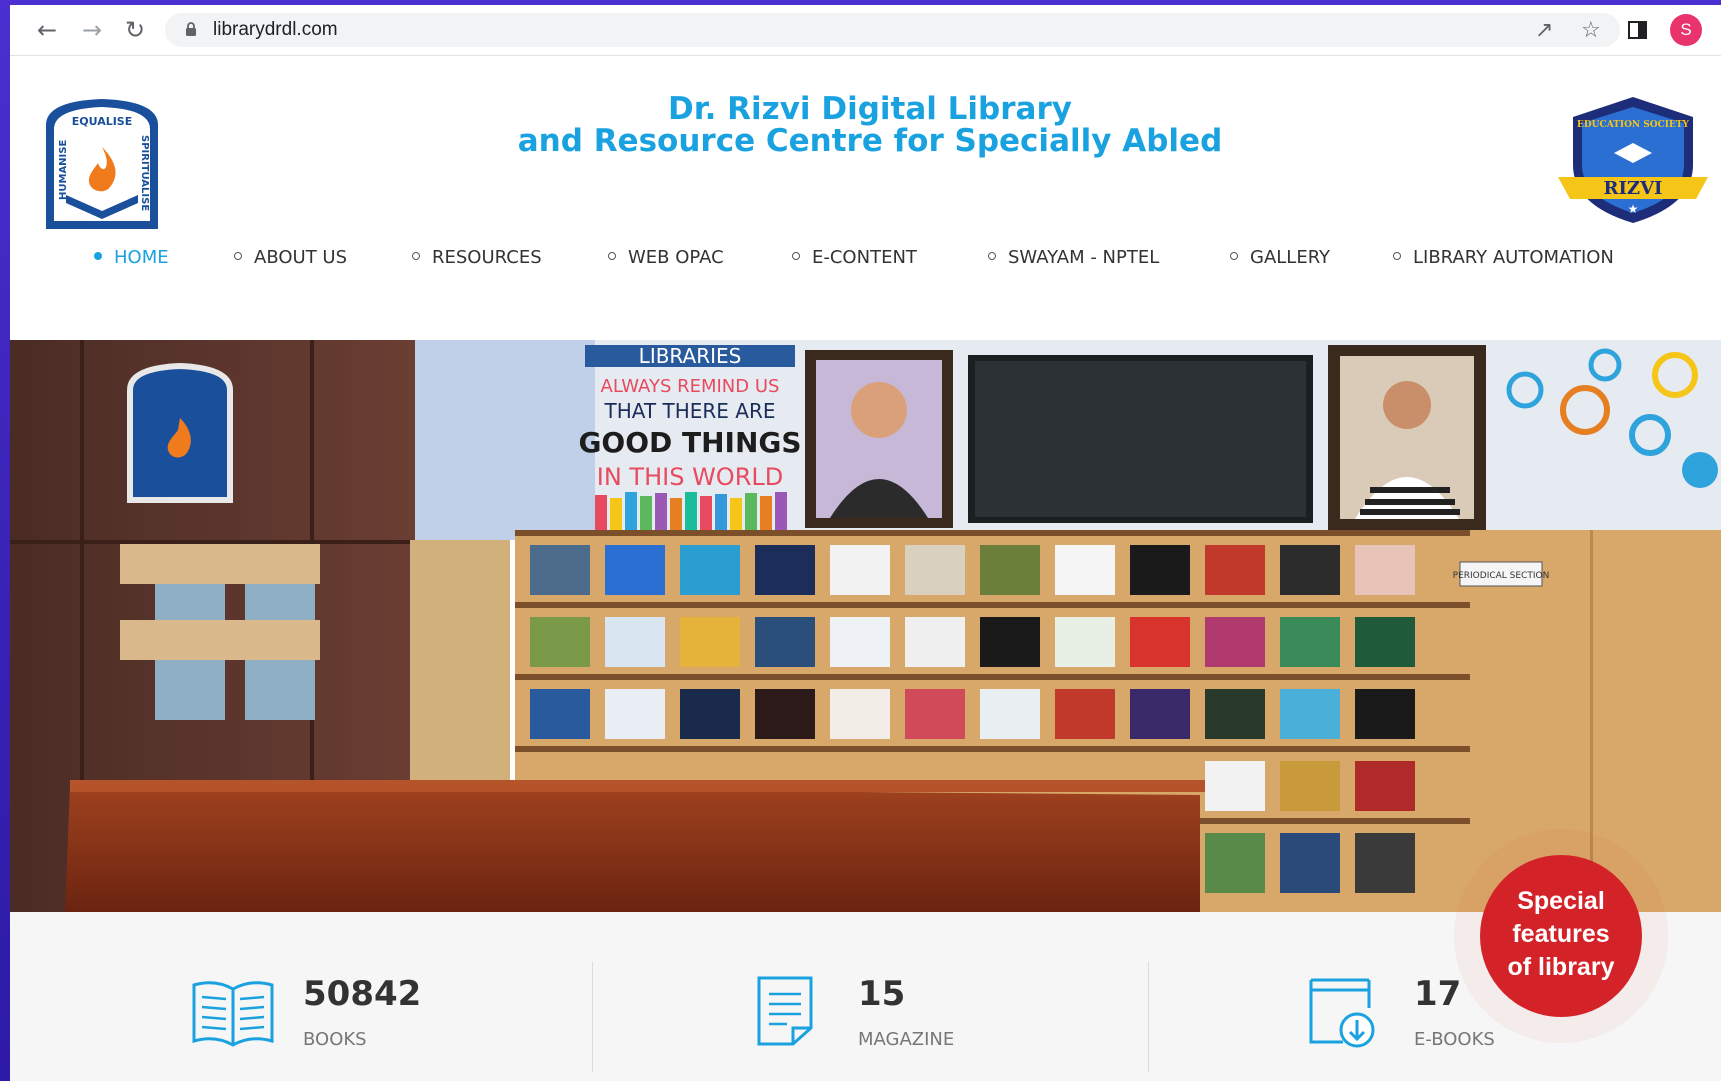  Describe the element at coordinates (1544, 30) in the screenshot. I see `share-icon: ↗` at that location.